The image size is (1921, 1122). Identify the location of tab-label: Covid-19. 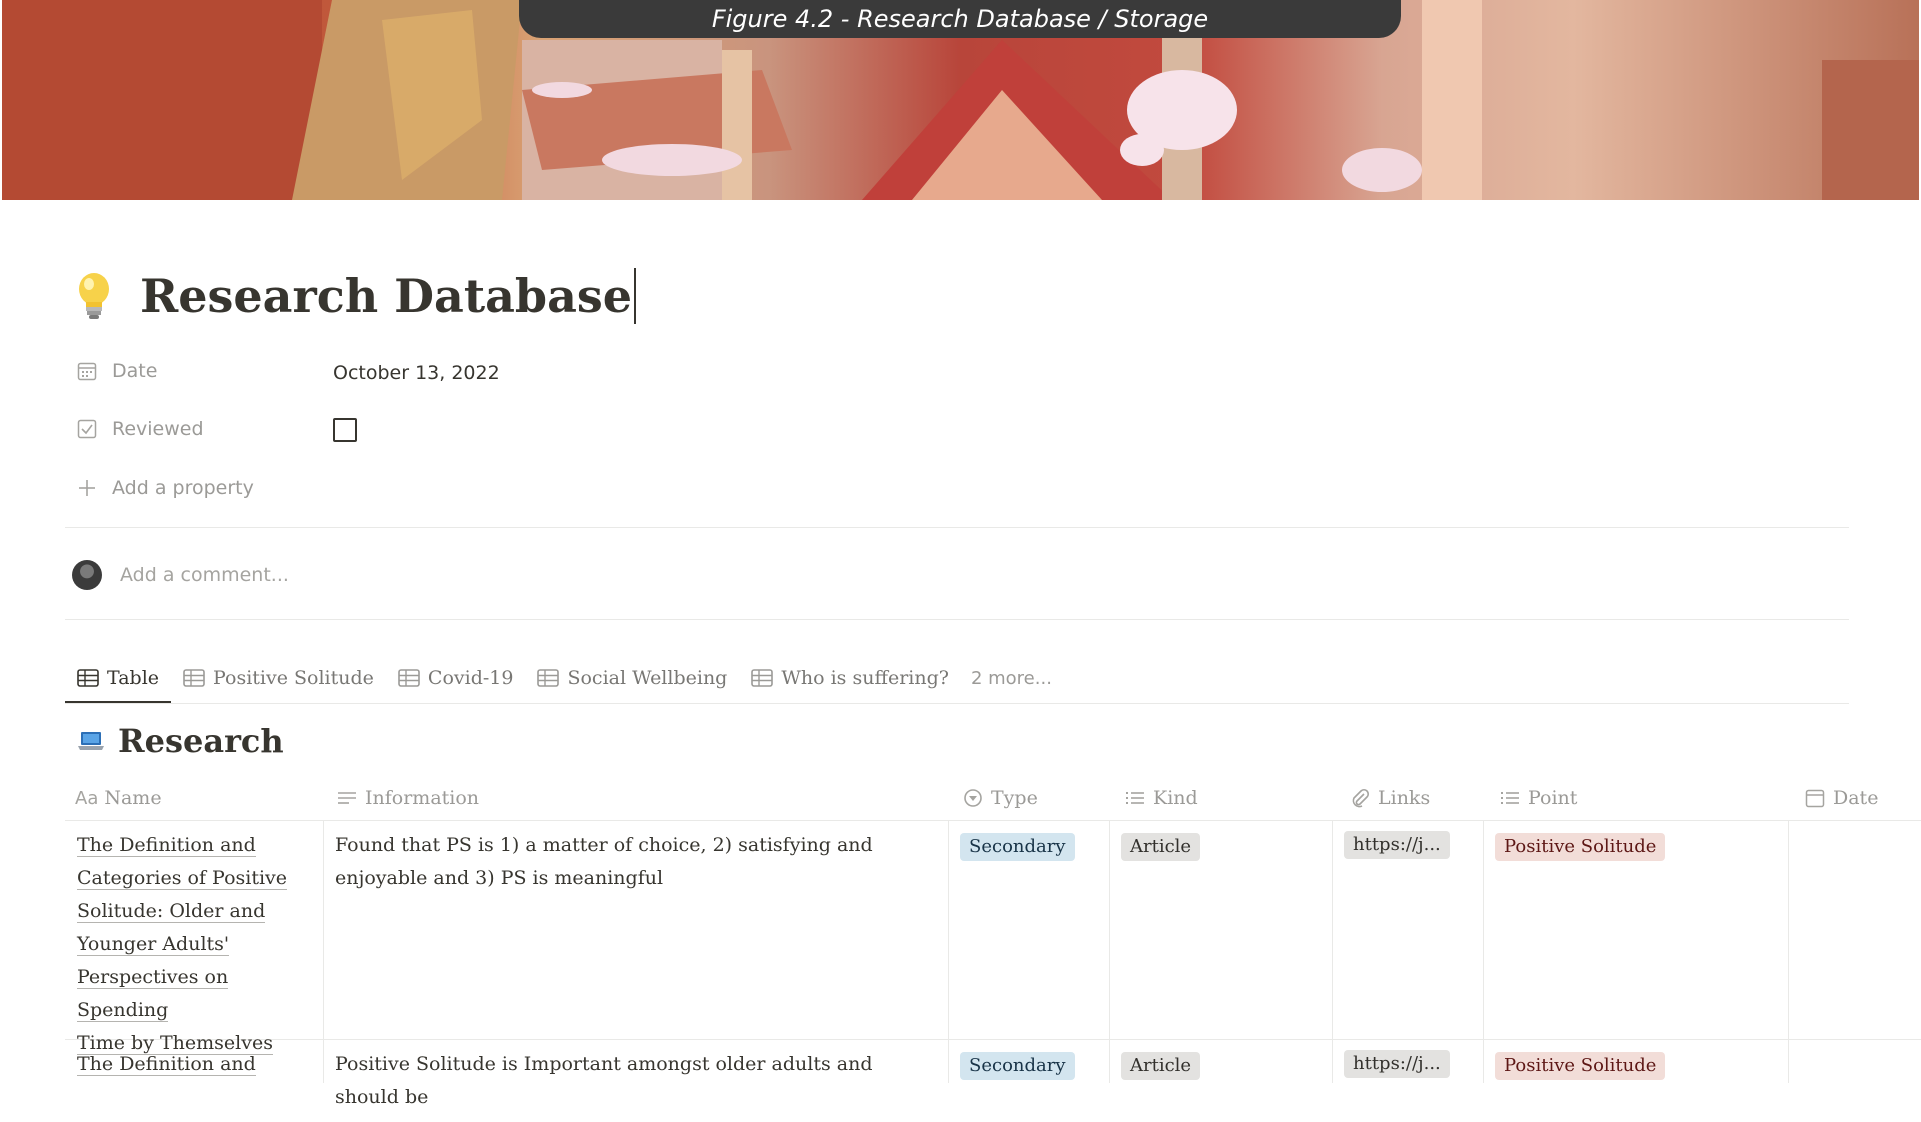
(470, 678).